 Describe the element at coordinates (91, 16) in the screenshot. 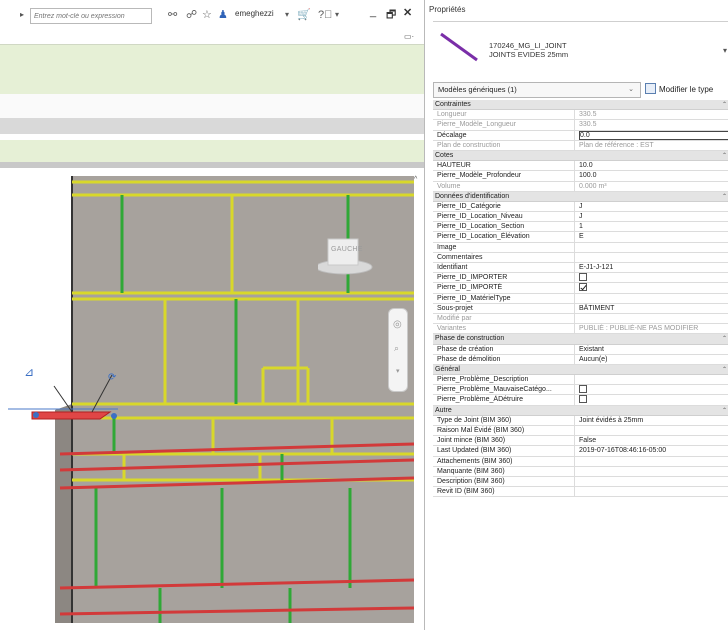

I see `search-input` at that location.